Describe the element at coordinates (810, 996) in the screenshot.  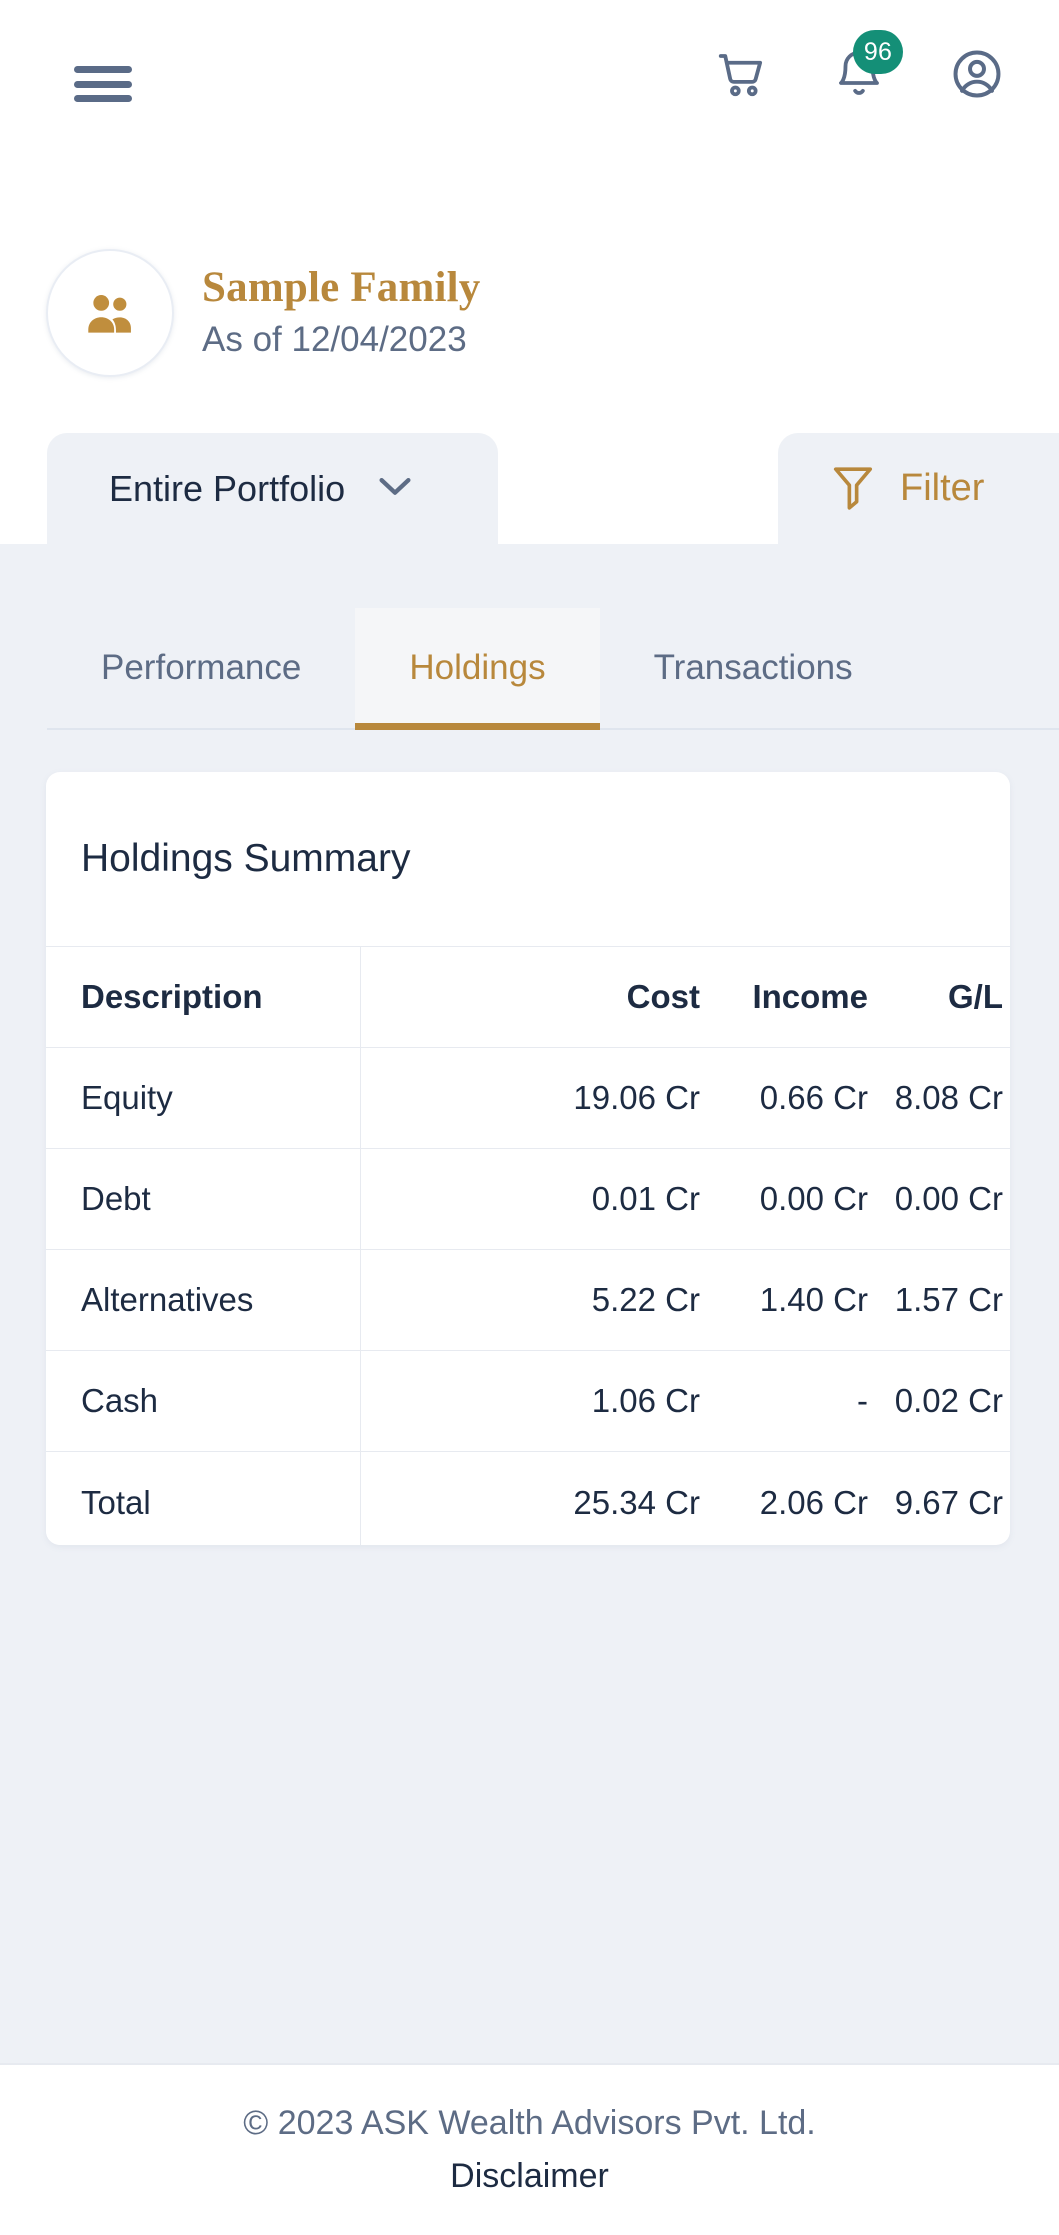
I see `column-header-income: Income` at that location.